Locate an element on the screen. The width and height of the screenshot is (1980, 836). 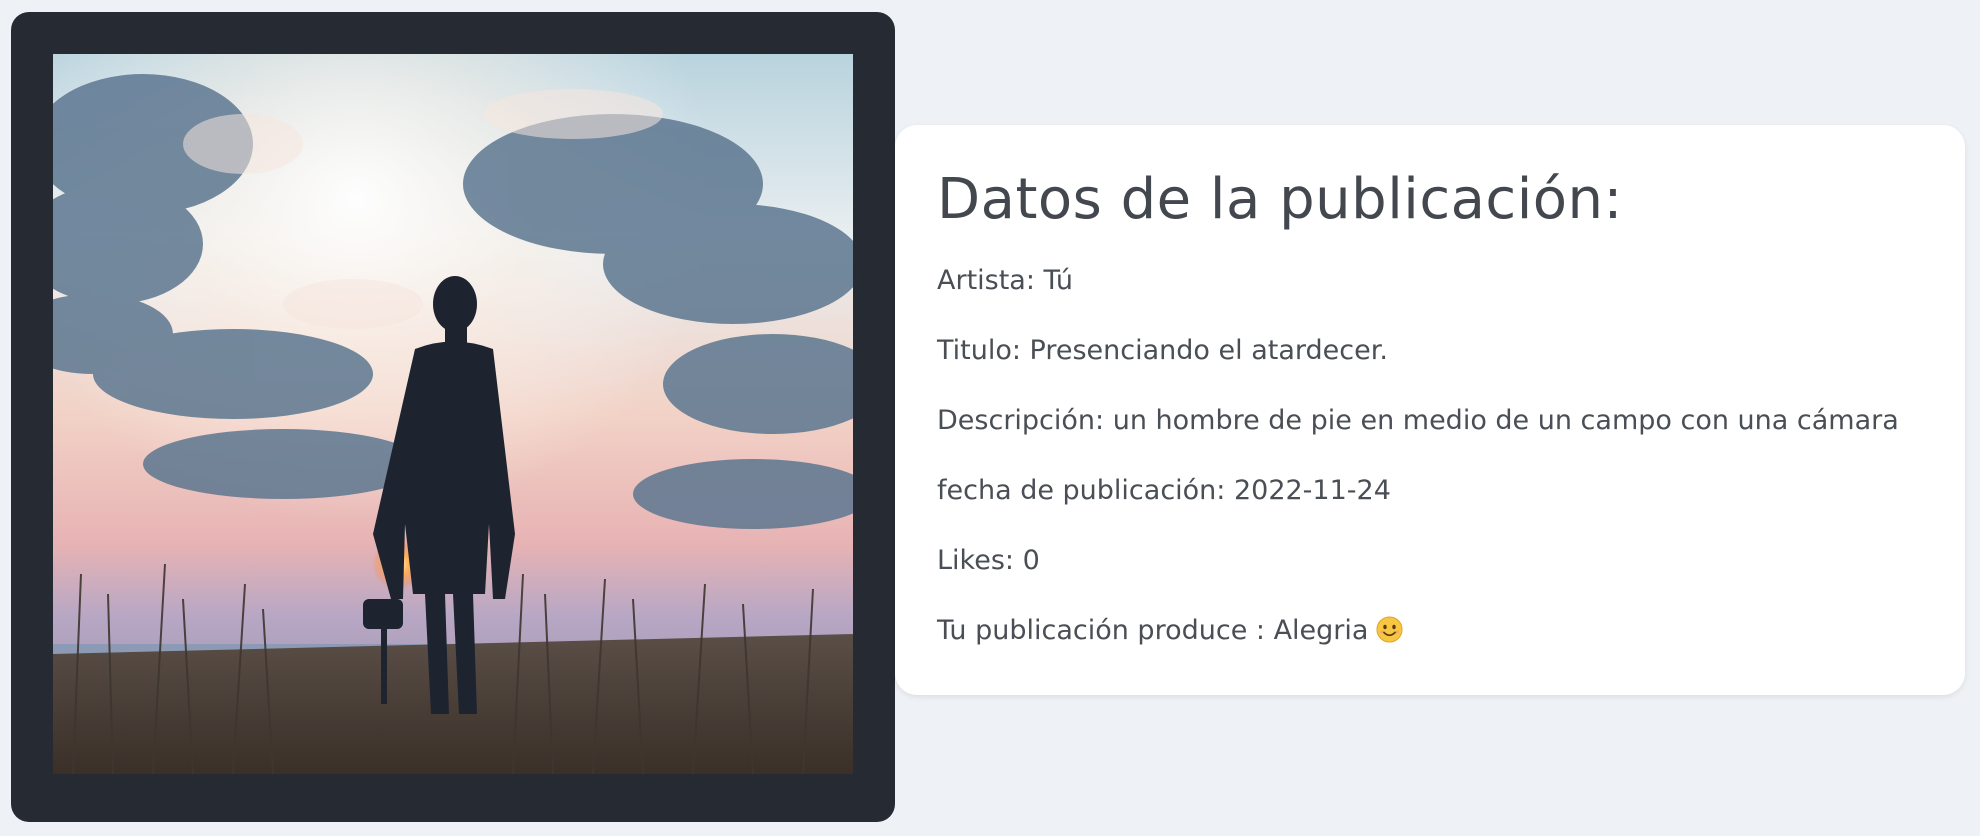
details-title: Datos de la publicación: is located at coordinates (1280, 199).